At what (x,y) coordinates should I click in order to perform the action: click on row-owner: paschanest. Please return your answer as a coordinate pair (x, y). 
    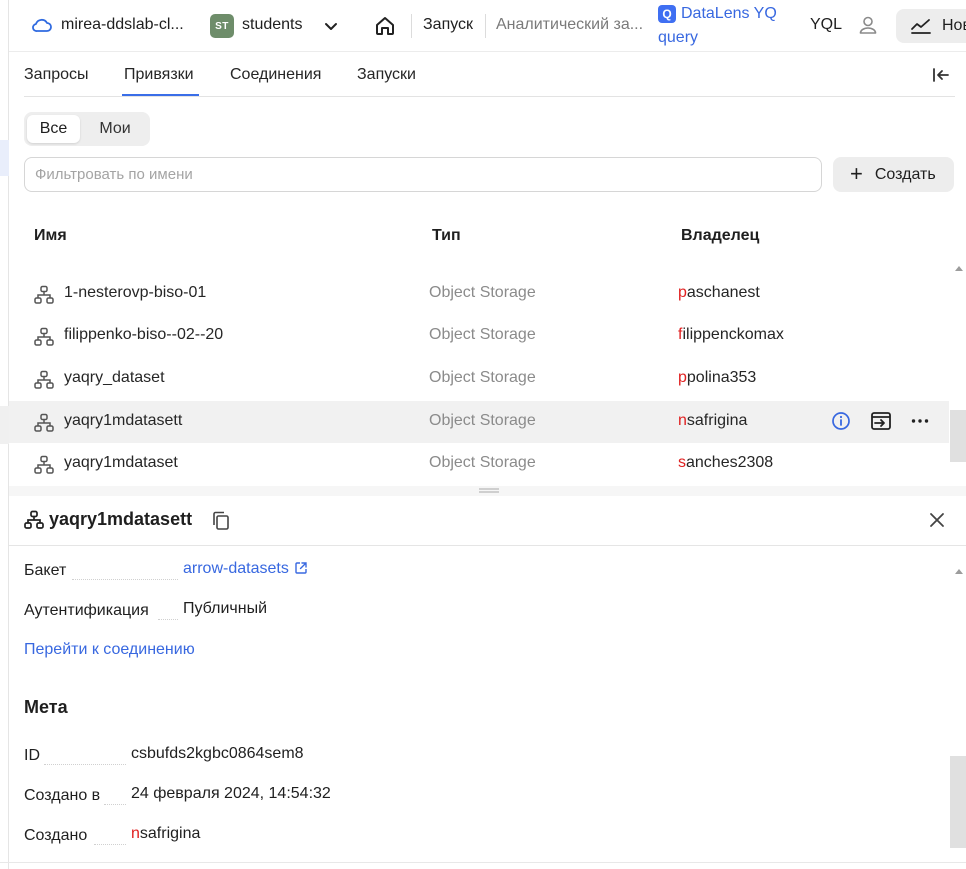
    Looking at the image, I should click on (719, 292).